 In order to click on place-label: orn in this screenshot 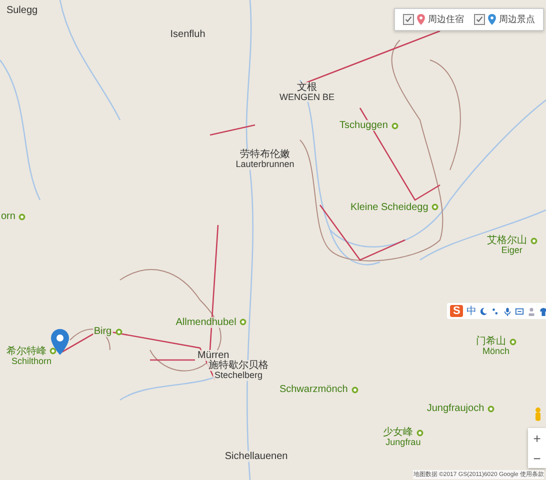, I will do `click(8, 216)`.